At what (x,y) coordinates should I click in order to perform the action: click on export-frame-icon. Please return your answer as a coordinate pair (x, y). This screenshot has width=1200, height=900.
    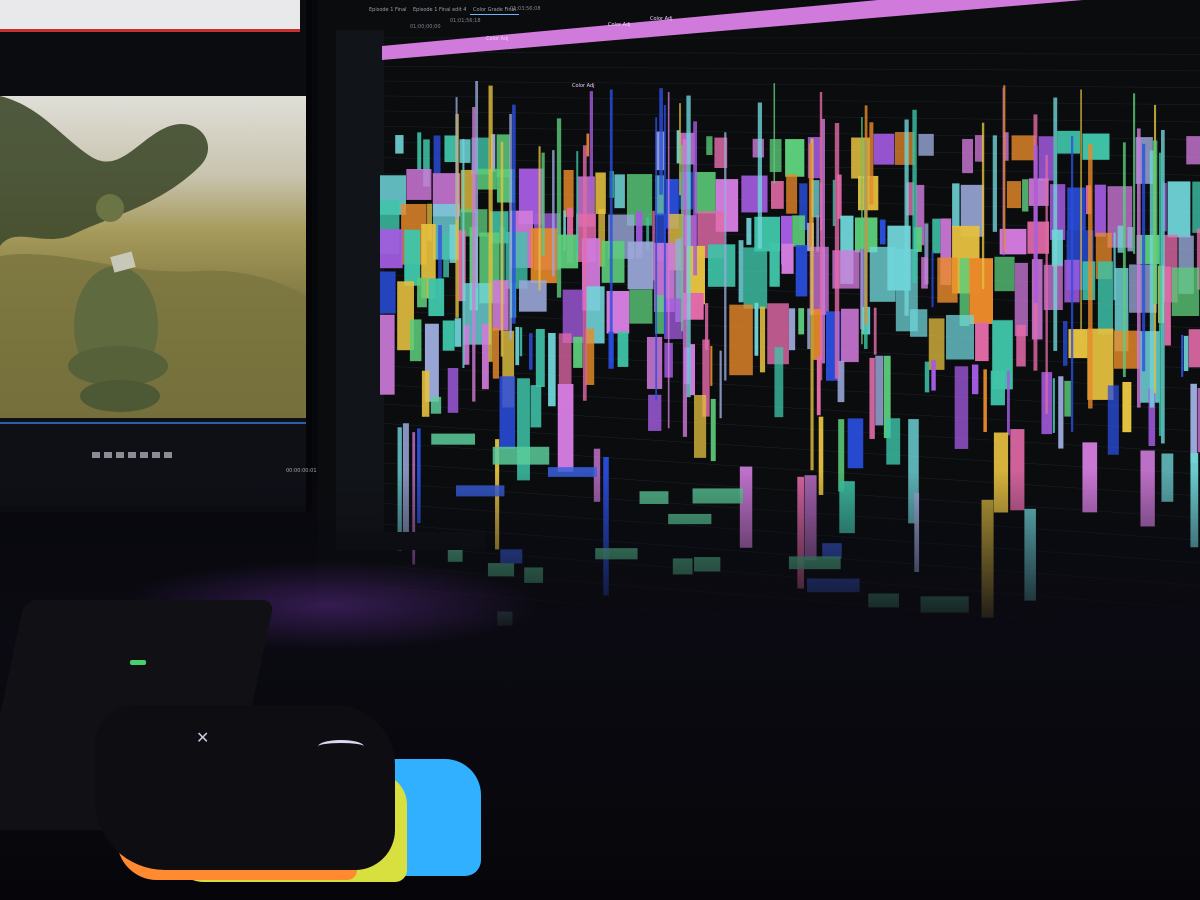
    Looking at the image, I should click on (168, 455).